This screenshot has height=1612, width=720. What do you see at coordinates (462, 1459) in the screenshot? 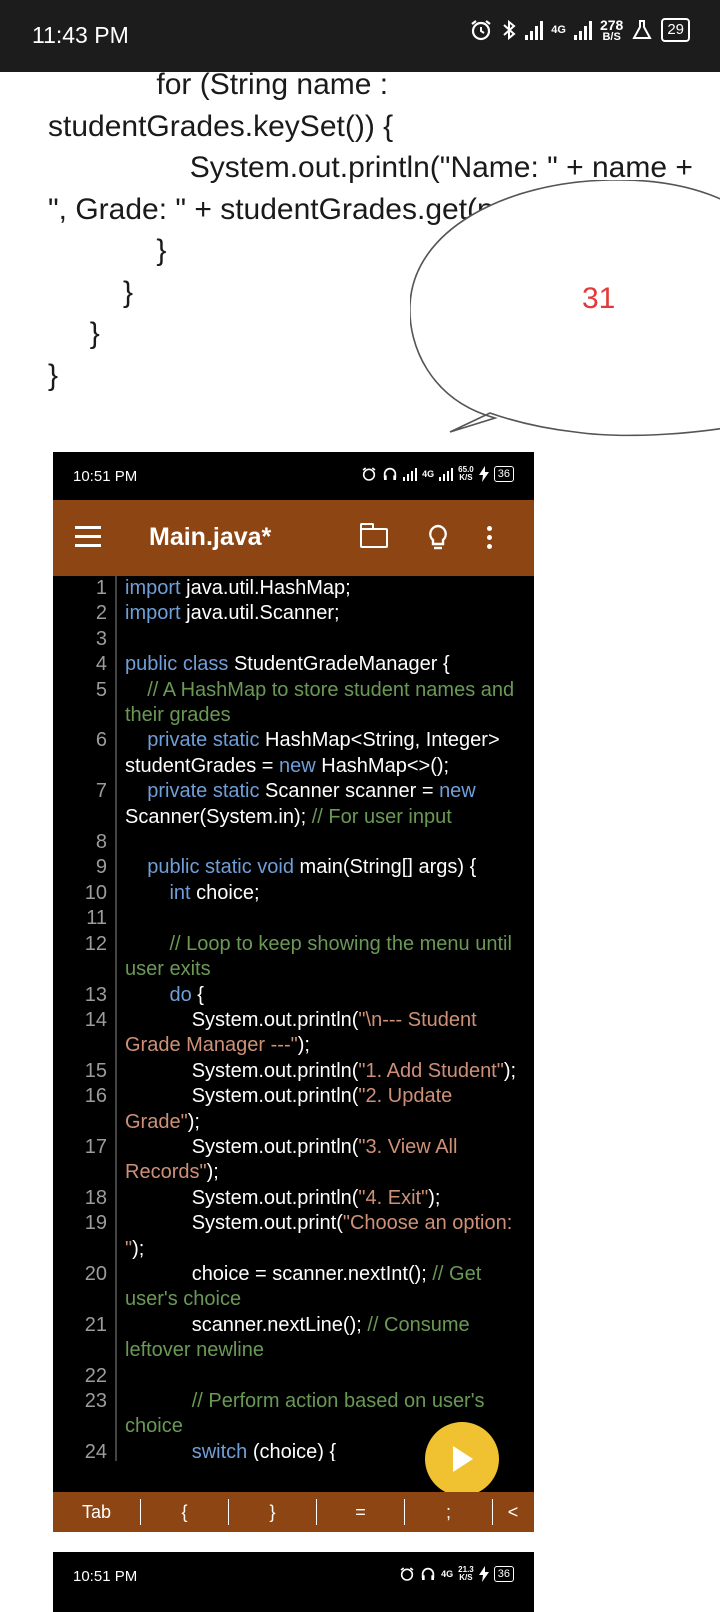
I see `run-button` at bounding box center [462, 1459].